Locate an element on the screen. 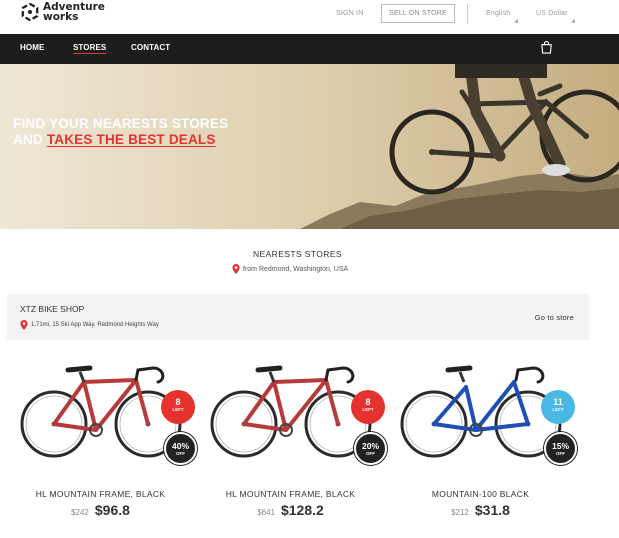 Image resolution: width=619 pixels, height=538 pixels. sale-price: $96.8 is located at coordinates (112, 510).